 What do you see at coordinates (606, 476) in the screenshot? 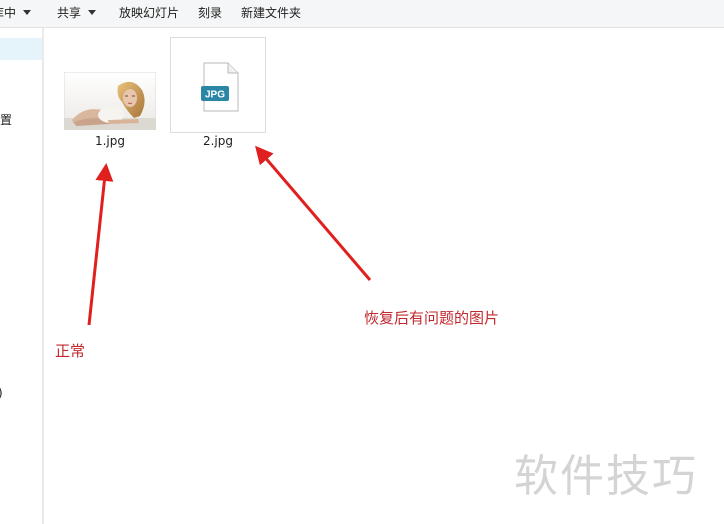
I see `watermark-text: 软件技巧` at bounding box center [606, 476].